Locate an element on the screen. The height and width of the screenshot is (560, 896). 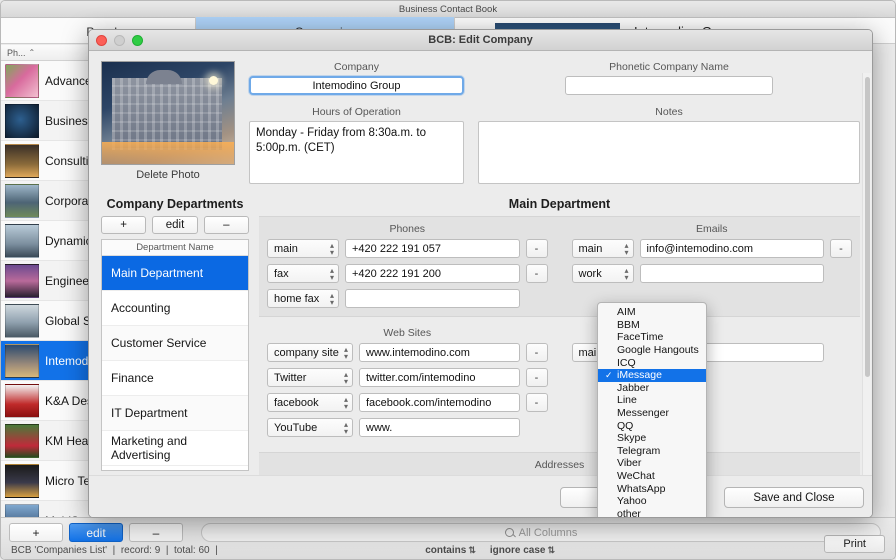
company-label: Company is located at coordinates (356, 67).